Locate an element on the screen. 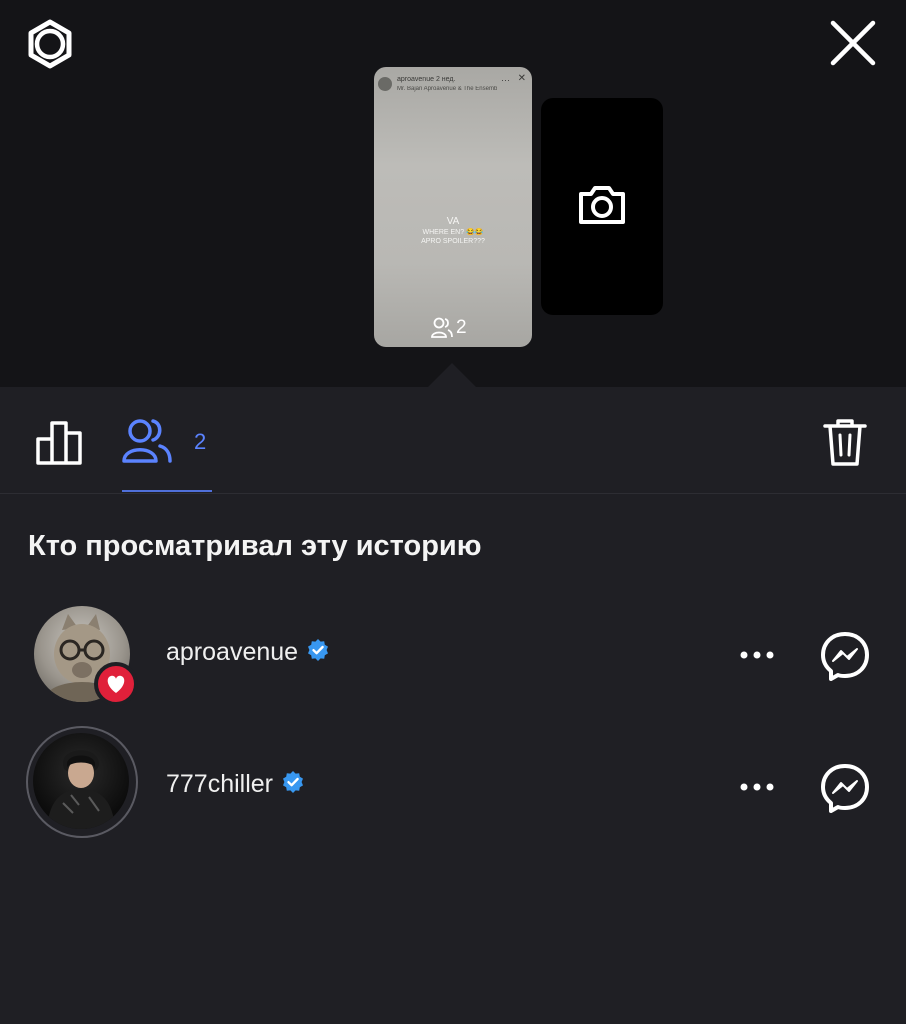 The image size is (906, 1024). avatar-image is located at coordinates (81, 789).